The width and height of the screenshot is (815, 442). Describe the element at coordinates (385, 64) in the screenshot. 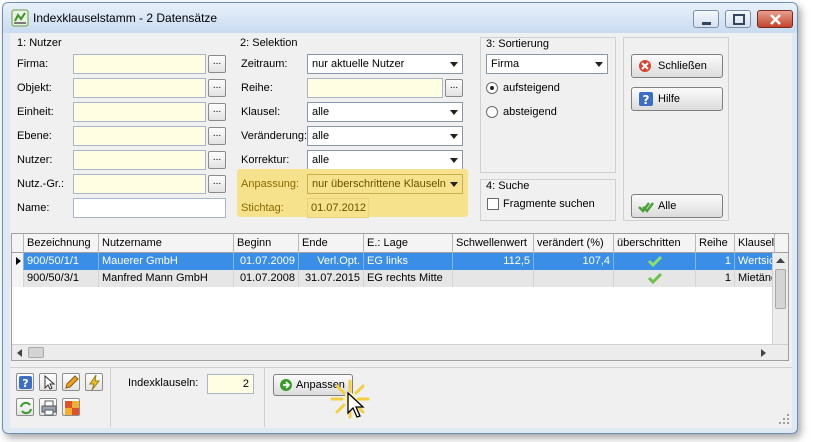

I see `zeitraum-select: nur aktuelle Nutzer` at that location.